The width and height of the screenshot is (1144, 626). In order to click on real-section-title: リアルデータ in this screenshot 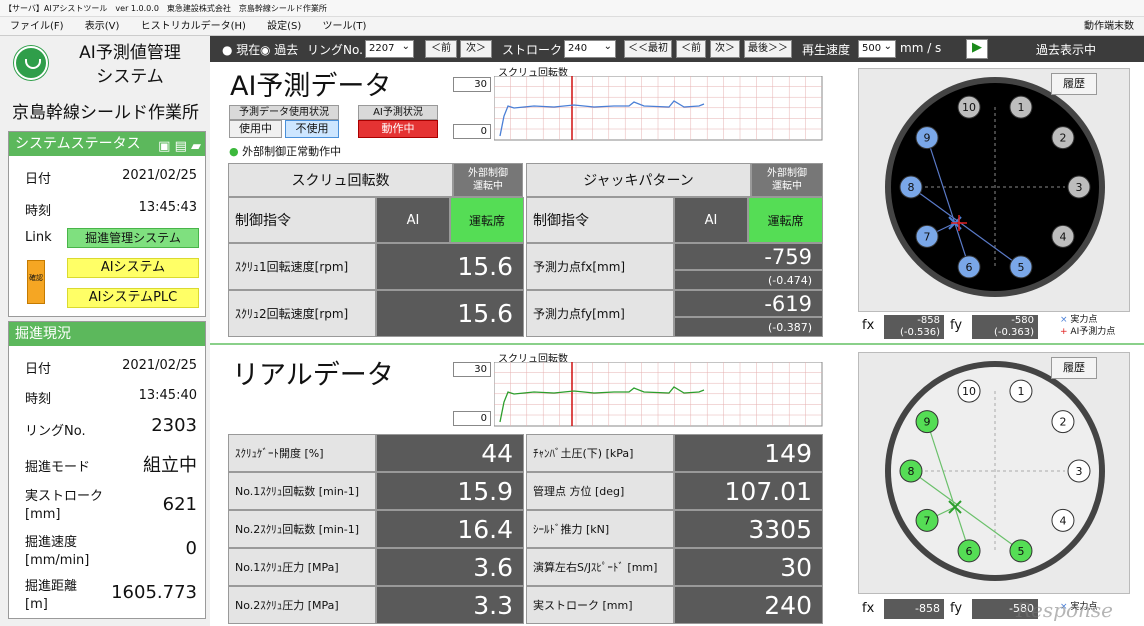, I will do `click(313, 375)`.